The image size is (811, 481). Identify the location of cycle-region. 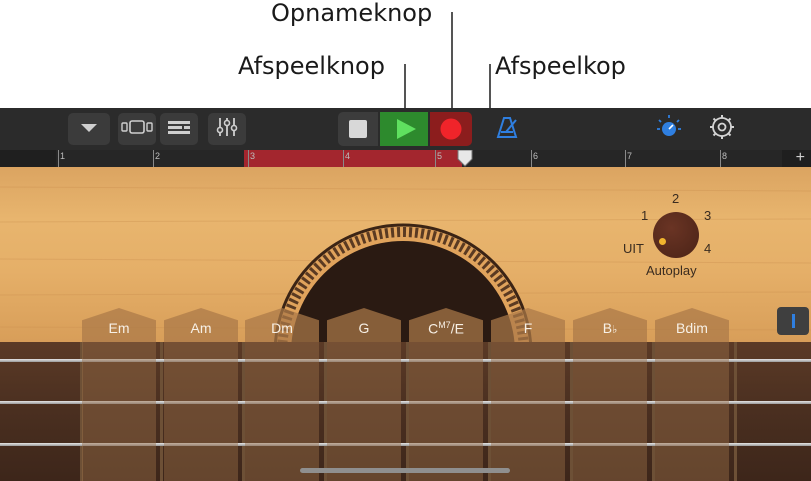
(353, 158).